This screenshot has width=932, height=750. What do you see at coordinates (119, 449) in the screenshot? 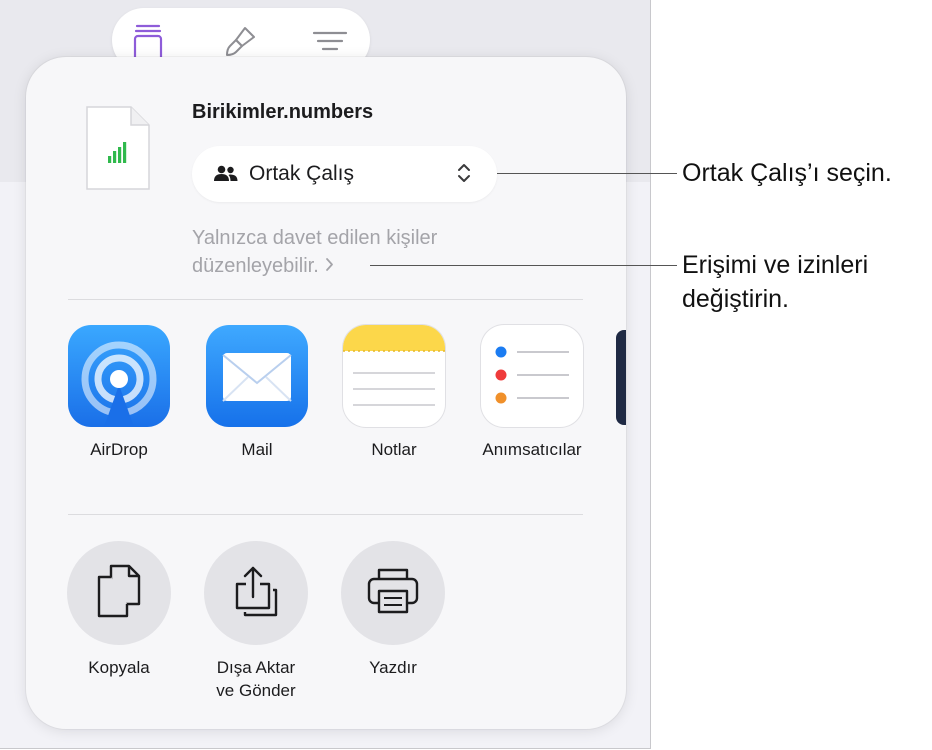
I see `app-label-airdrop: AirDrop` at bounding box center [119, 449].